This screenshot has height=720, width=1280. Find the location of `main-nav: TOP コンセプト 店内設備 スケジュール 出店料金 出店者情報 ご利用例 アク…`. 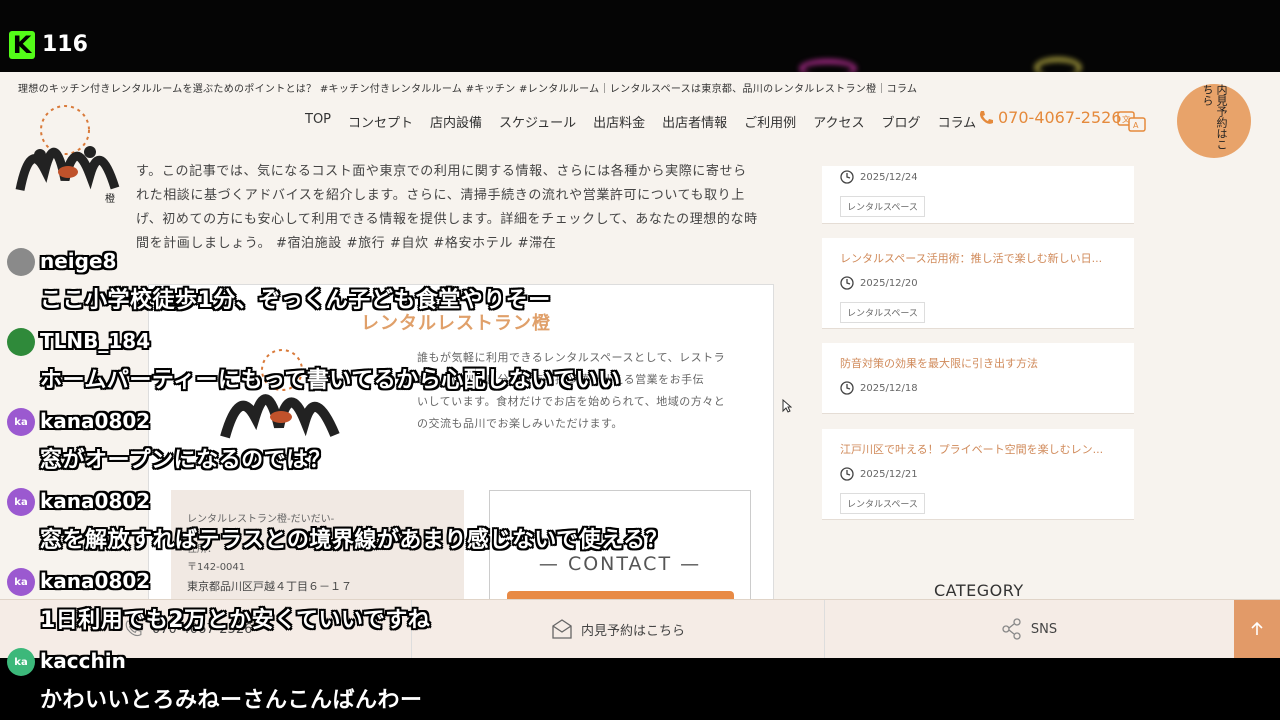

main-nav: TOP コンセプト 店内設備 スケジュール 出店料金 出店者情報 ご利用例 アク… is located at coordinates (640, 121).